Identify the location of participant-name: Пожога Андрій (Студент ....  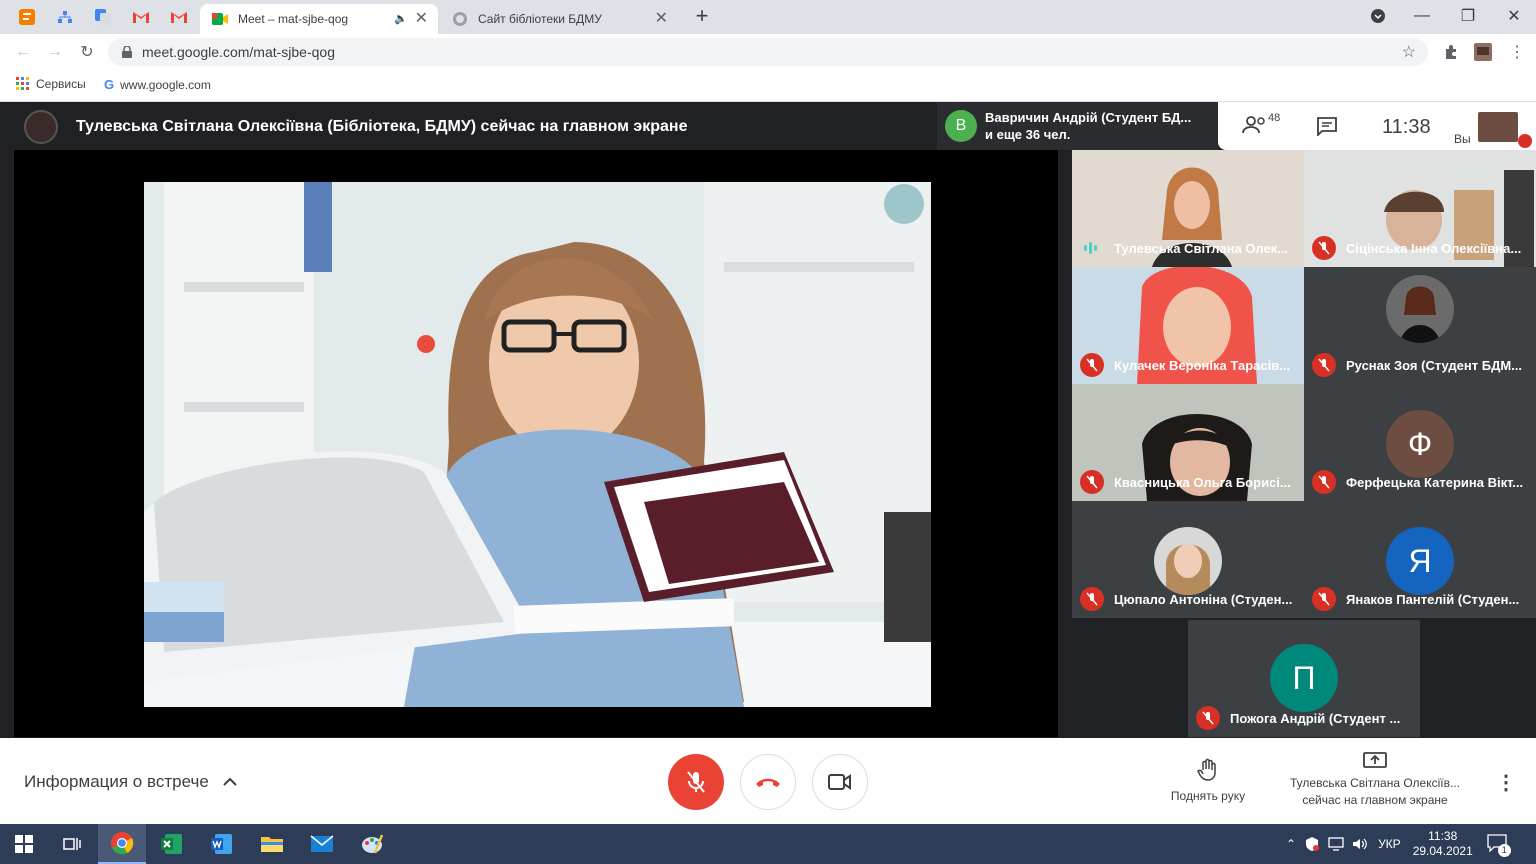
(1315, 718).